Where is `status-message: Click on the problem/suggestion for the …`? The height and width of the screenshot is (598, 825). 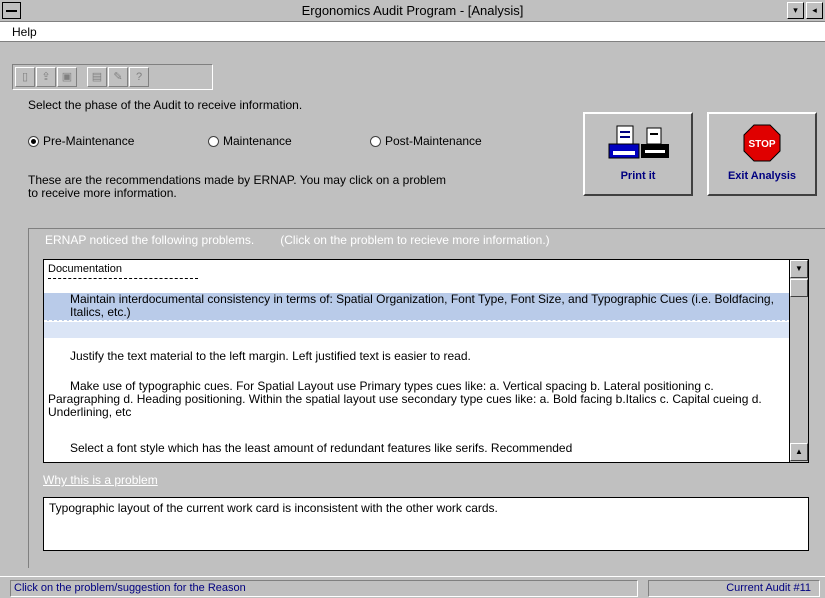
status-message: Click on the problem/suggestion for the … is located at coordinates (324, 588).